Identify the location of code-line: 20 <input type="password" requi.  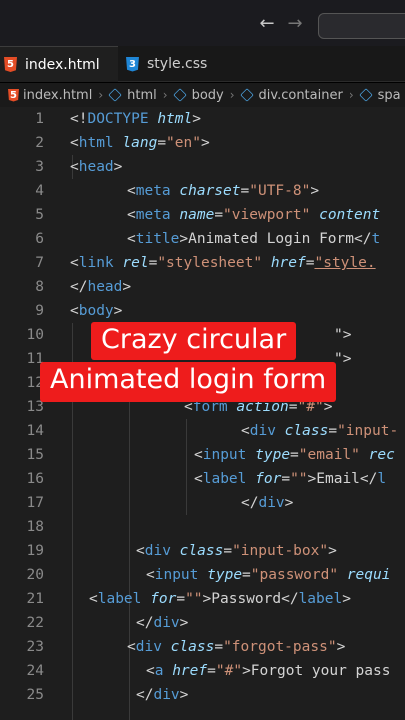
(202, 575).